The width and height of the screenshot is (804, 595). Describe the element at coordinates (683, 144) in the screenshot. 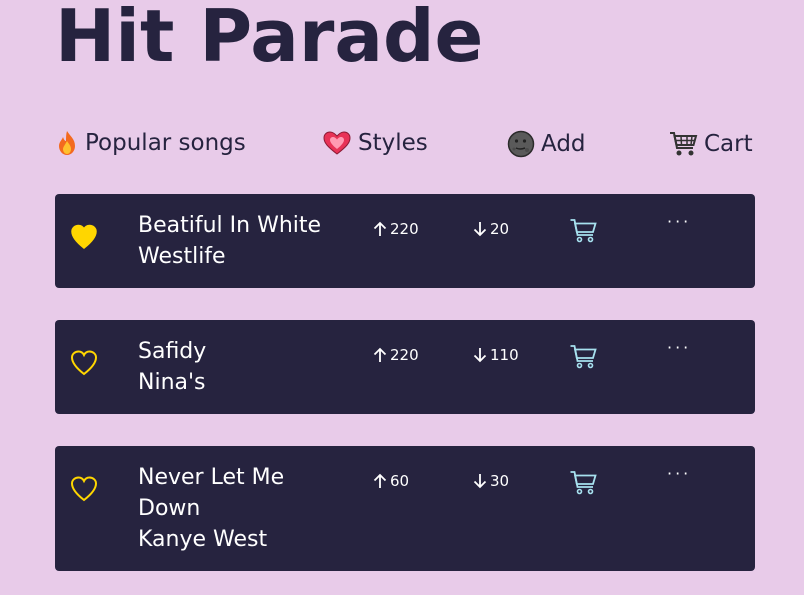

I see `shopping-cart-icon` at that location.